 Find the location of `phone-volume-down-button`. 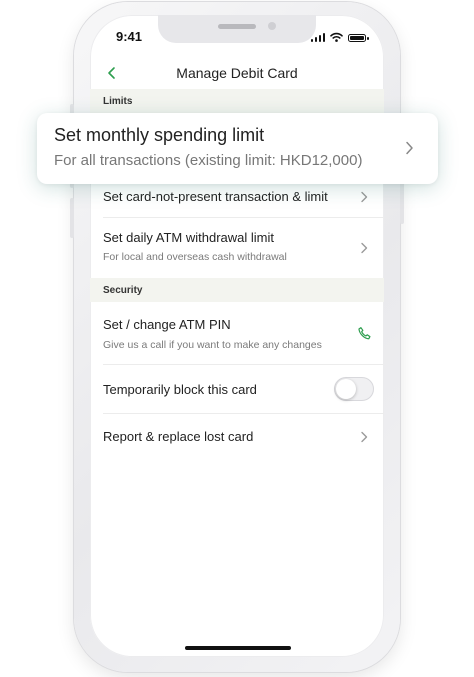

phone-volume-down-button is located at coordinates (72, 218).